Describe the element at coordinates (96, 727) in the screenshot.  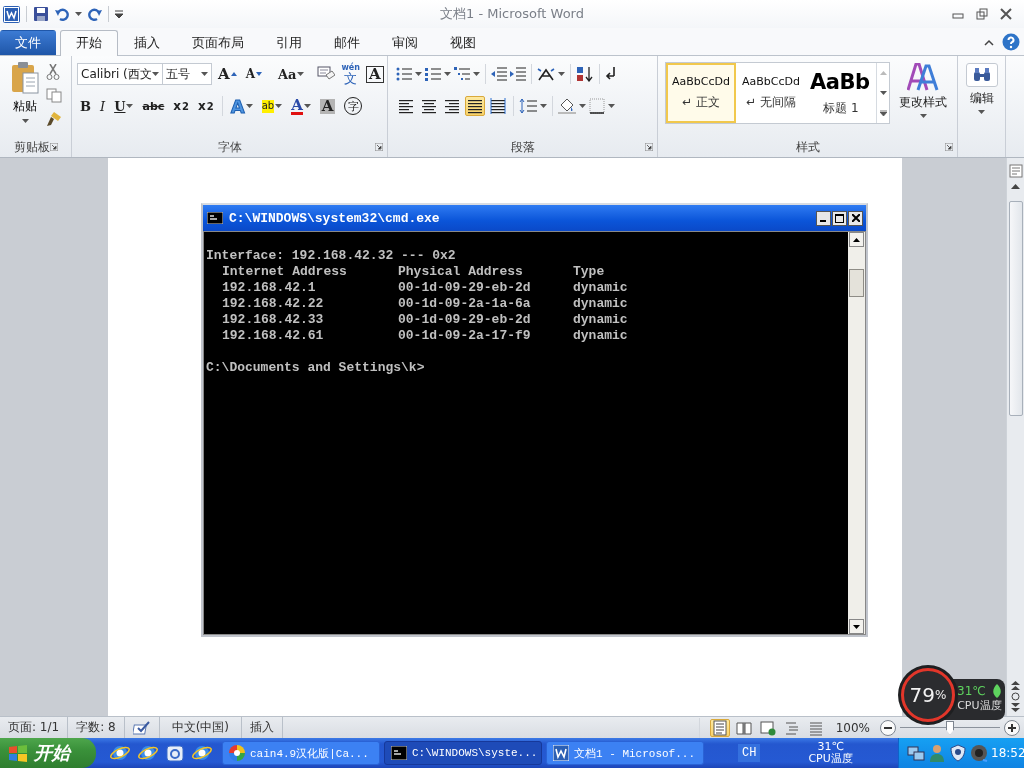
I see `word-count: 字数: 8` at that location.